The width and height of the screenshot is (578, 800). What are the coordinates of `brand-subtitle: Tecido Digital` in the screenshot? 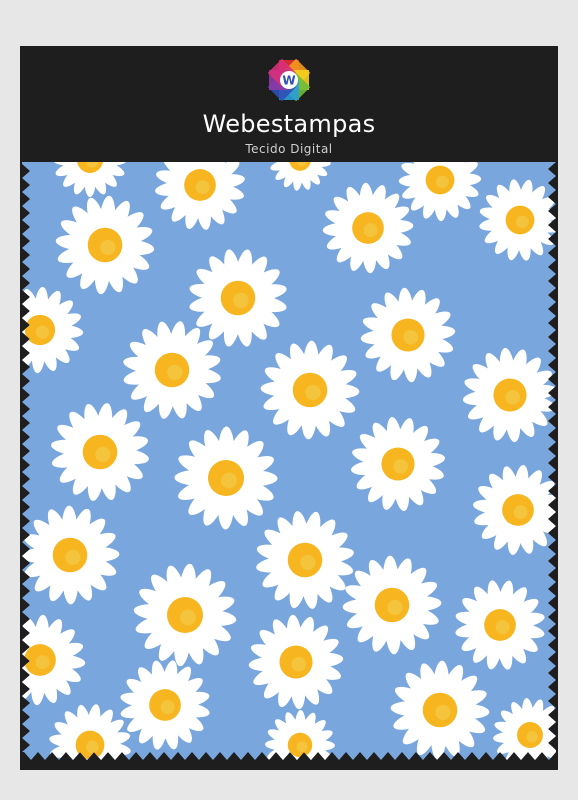 It's located at (289, 149).